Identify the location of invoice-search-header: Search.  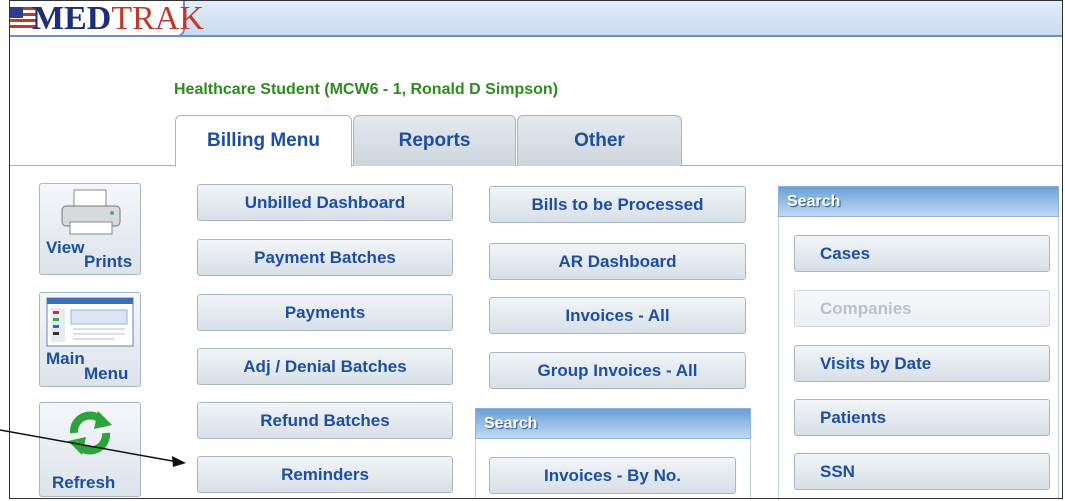
(613, 423).